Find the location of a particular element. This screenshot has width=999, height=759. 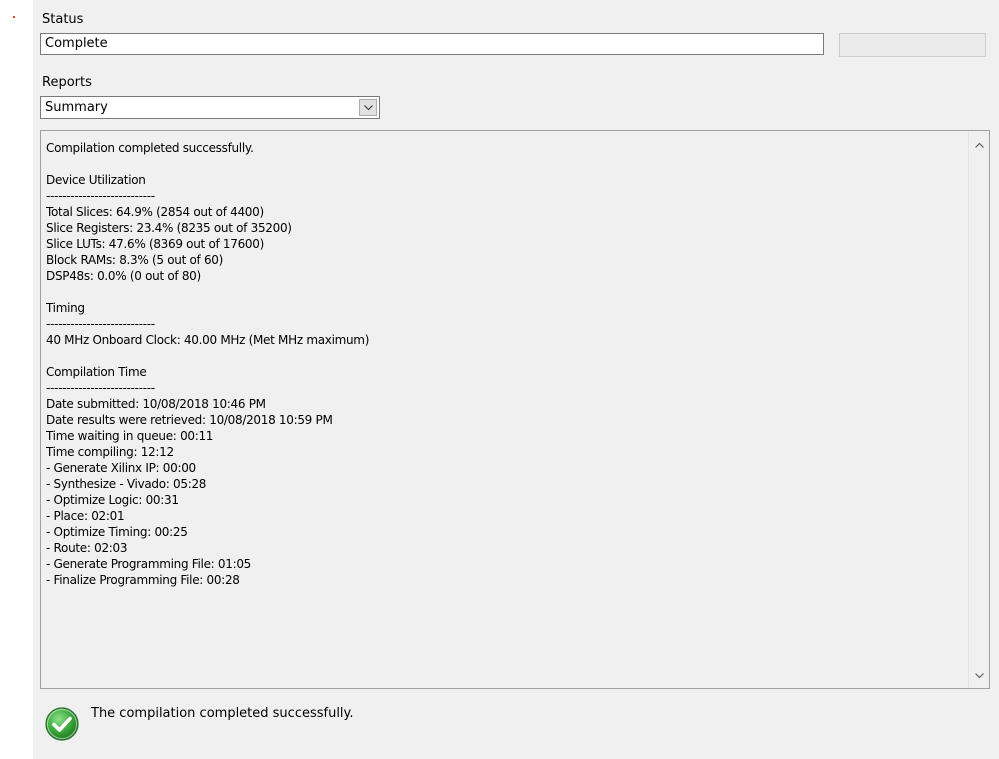

scroll-up-button is located at coordinates (979, 145).